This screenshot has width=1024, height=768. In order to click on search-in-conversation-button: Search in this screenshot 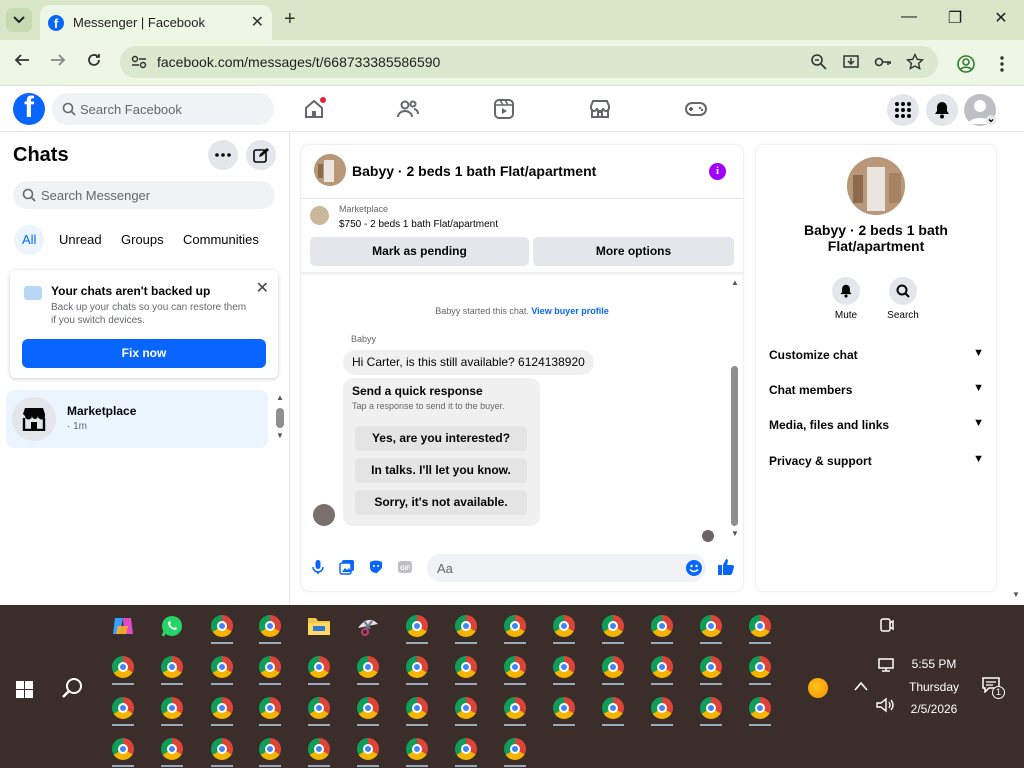, I will do `click(903, 299)`.